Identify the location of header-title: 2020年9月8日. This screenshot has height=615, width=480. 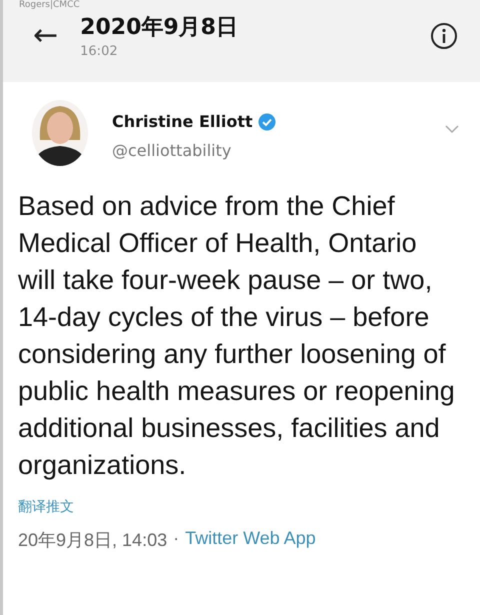
(159, 28).